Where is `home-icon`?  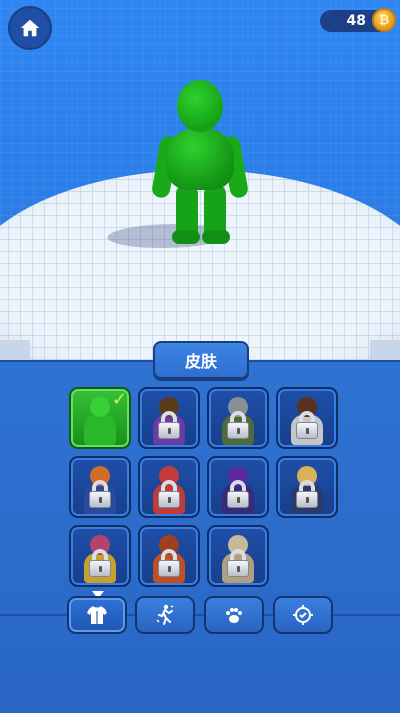
home-icon is located at coordinates (30, 28).